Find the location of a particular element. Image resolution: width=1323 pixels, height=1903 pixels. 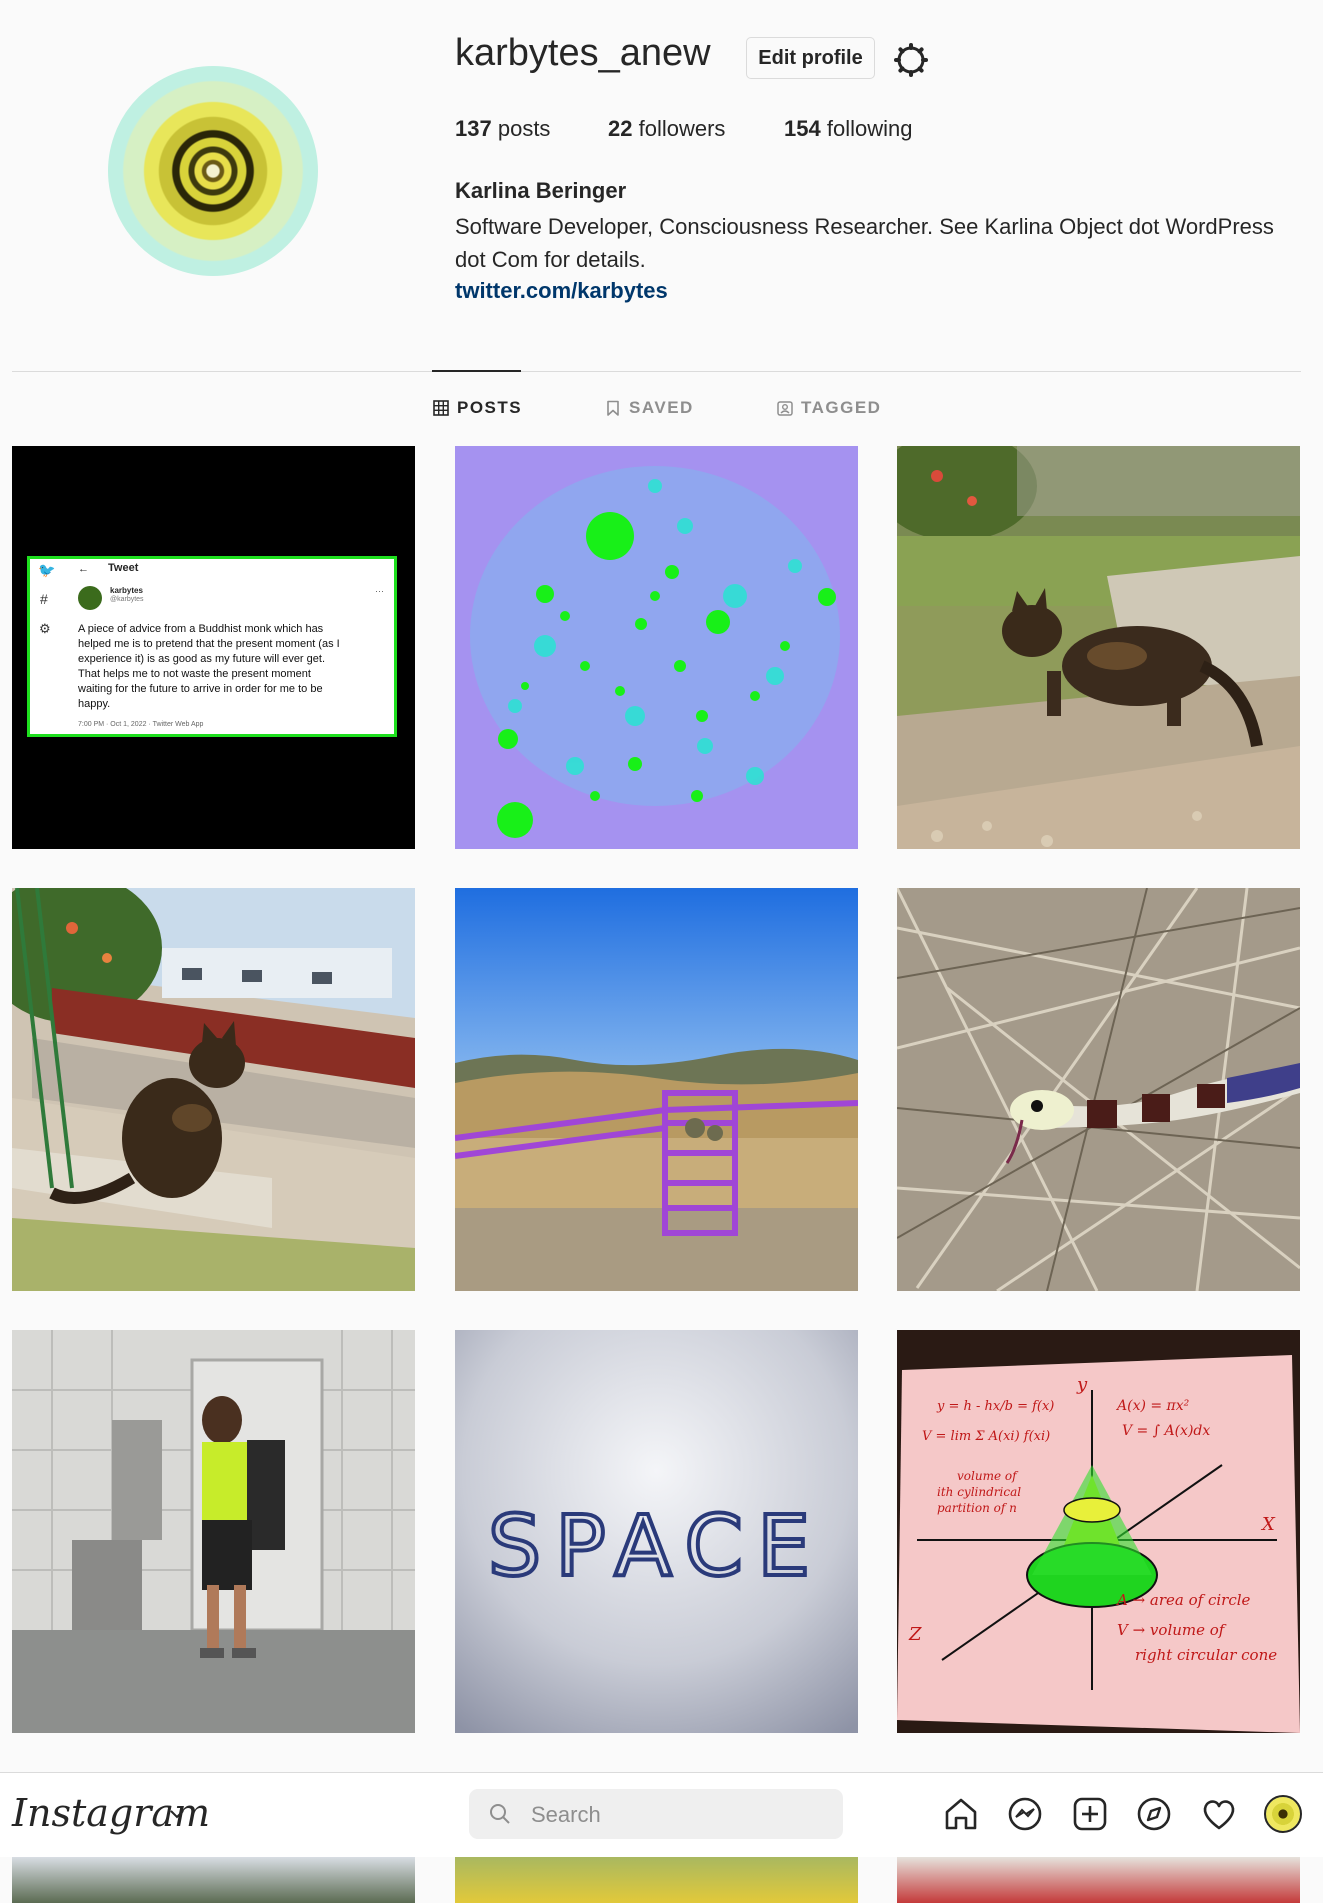

tab-tagged-label: TAGGED is located at coordinates (841, 407).